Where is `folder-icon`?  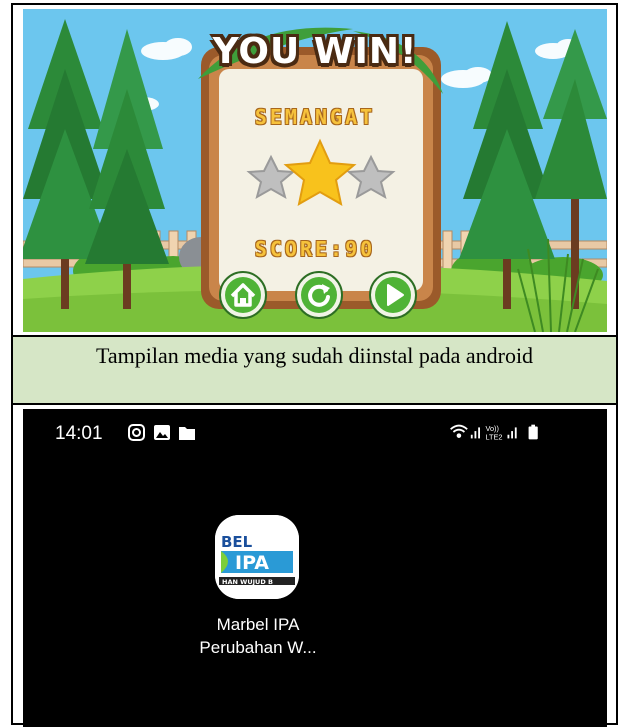
folder-icon is located at coordinates (187, 433).